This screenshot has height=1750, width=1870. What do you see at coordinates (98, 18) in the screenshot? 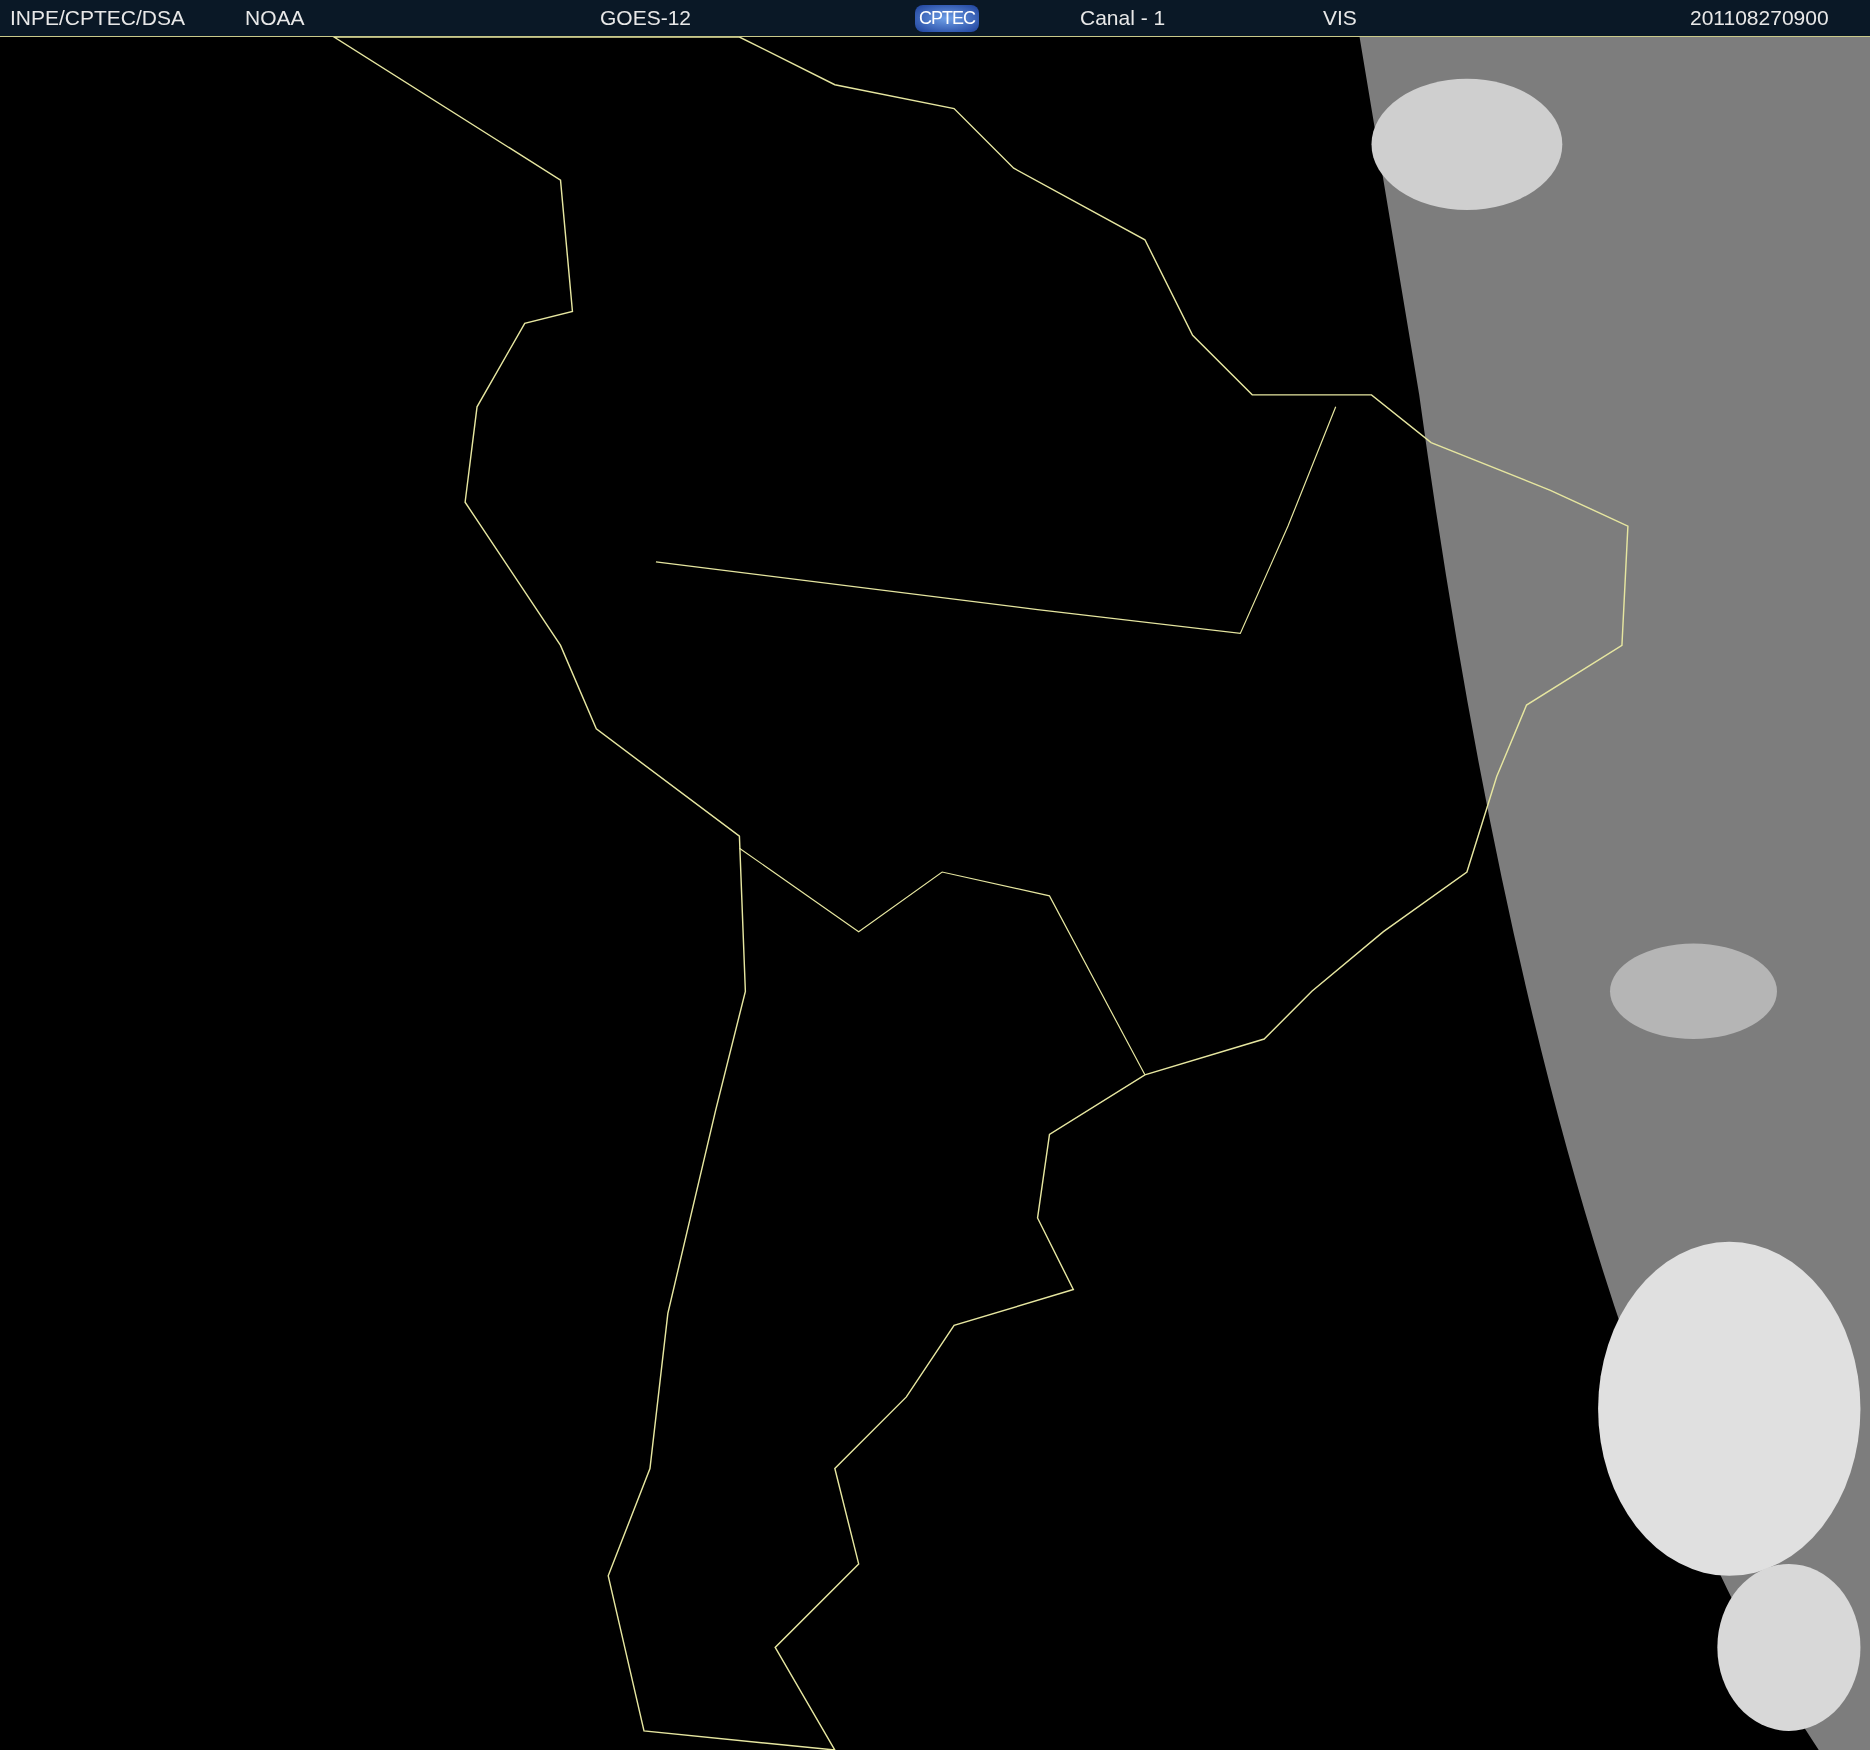
I see `source-label: INPE/CPTEC/DSA` at bounding box center [98, 18].